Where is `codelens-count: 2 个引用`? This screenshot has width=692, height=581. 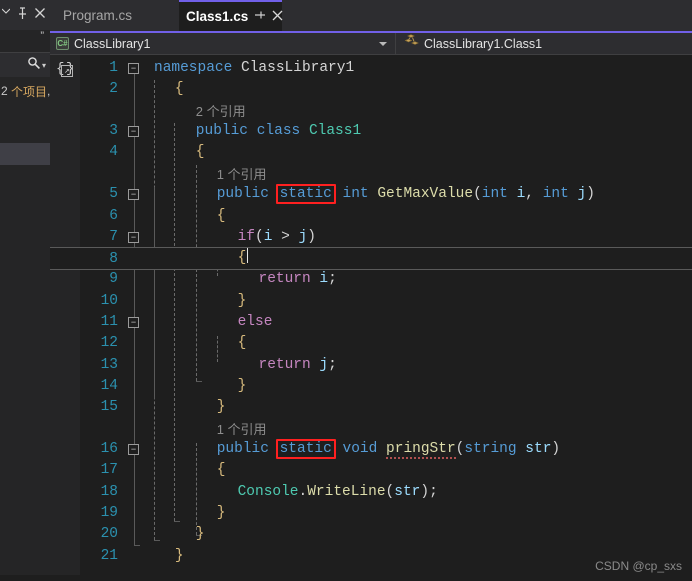
codelens-count: 2 个引用 is located at coordinates (221, 111).